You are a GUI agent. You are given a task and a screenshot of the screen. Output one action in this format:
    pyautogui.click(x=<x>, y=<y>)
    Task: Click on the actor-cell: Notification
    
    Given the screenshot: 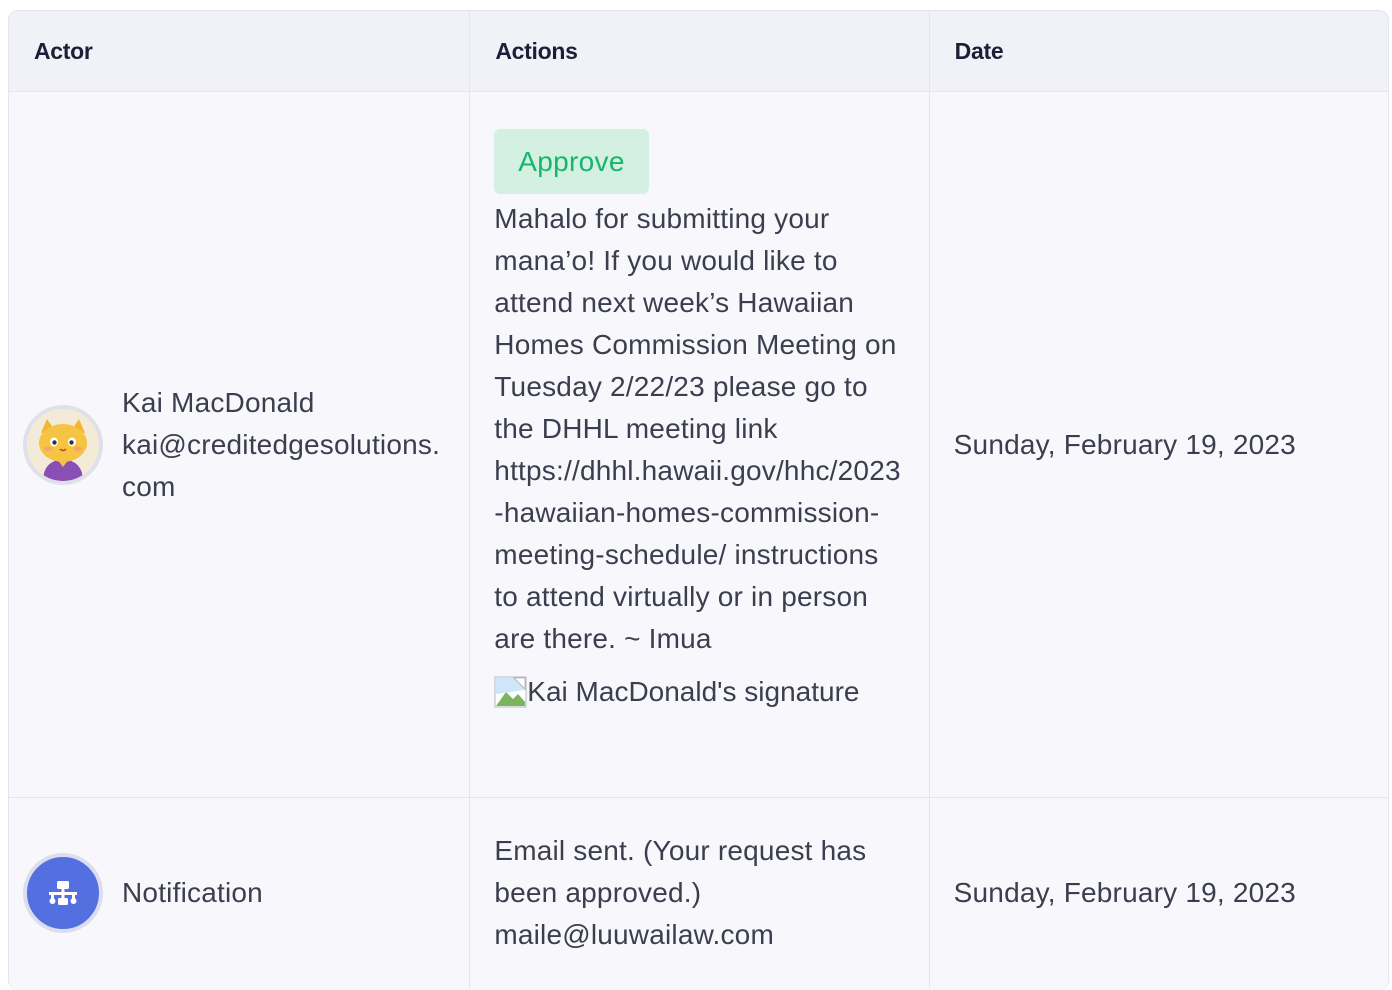 What is the action you would take?
    pyautogui.click(x=240, y=893)
    